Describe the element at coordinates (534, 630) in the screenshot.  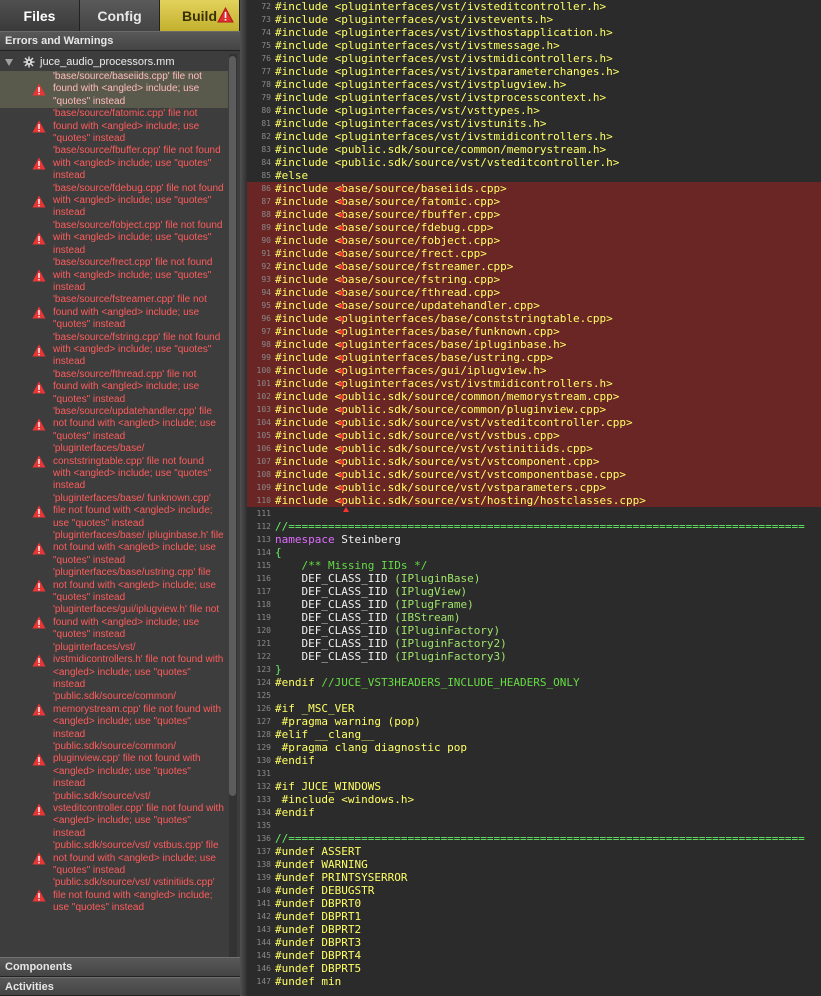
I see `code-line: 120 DEF_CLASS_IID (IPluginFactory)` at that location.